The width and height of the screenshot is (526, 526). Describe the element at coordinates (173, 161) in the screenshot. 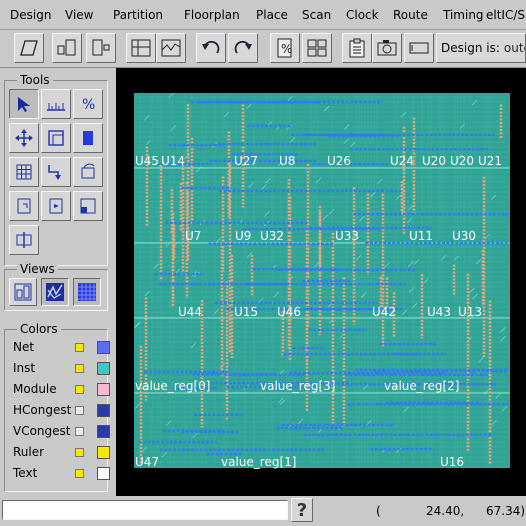

I see `cell-label: U14` at that location.